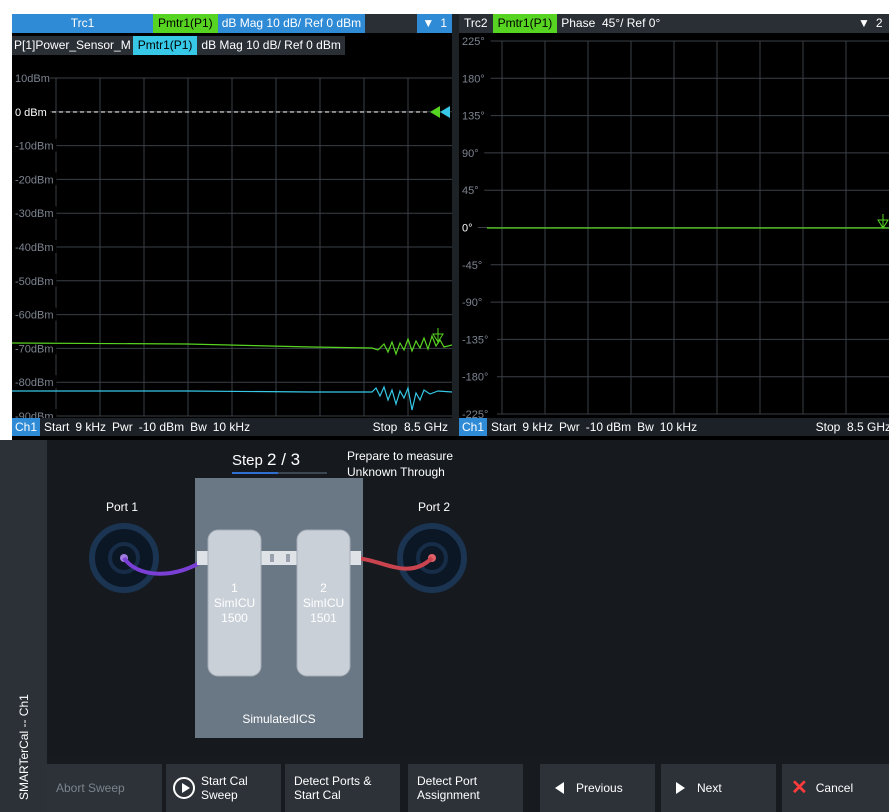  What do you see at coordinates (799, 788) in the screenshot?
I see `close-icon: ✕` at bounding box center [799, 788].